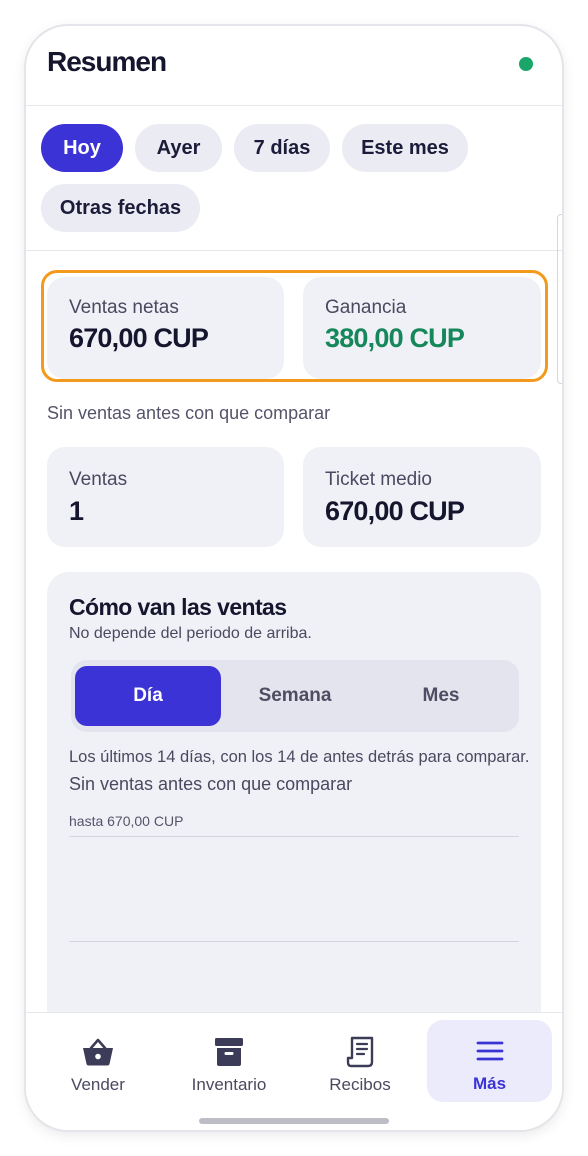 The width and height of the screenshot is (588, 1156). I want to click on segment-week: Semana, so click(295, 696).